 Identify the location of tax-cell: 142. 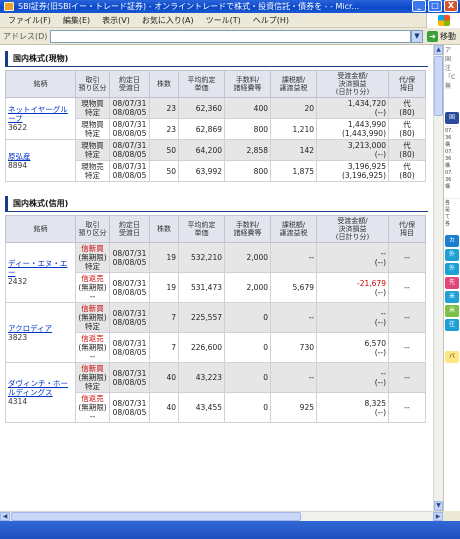
(293, 150).